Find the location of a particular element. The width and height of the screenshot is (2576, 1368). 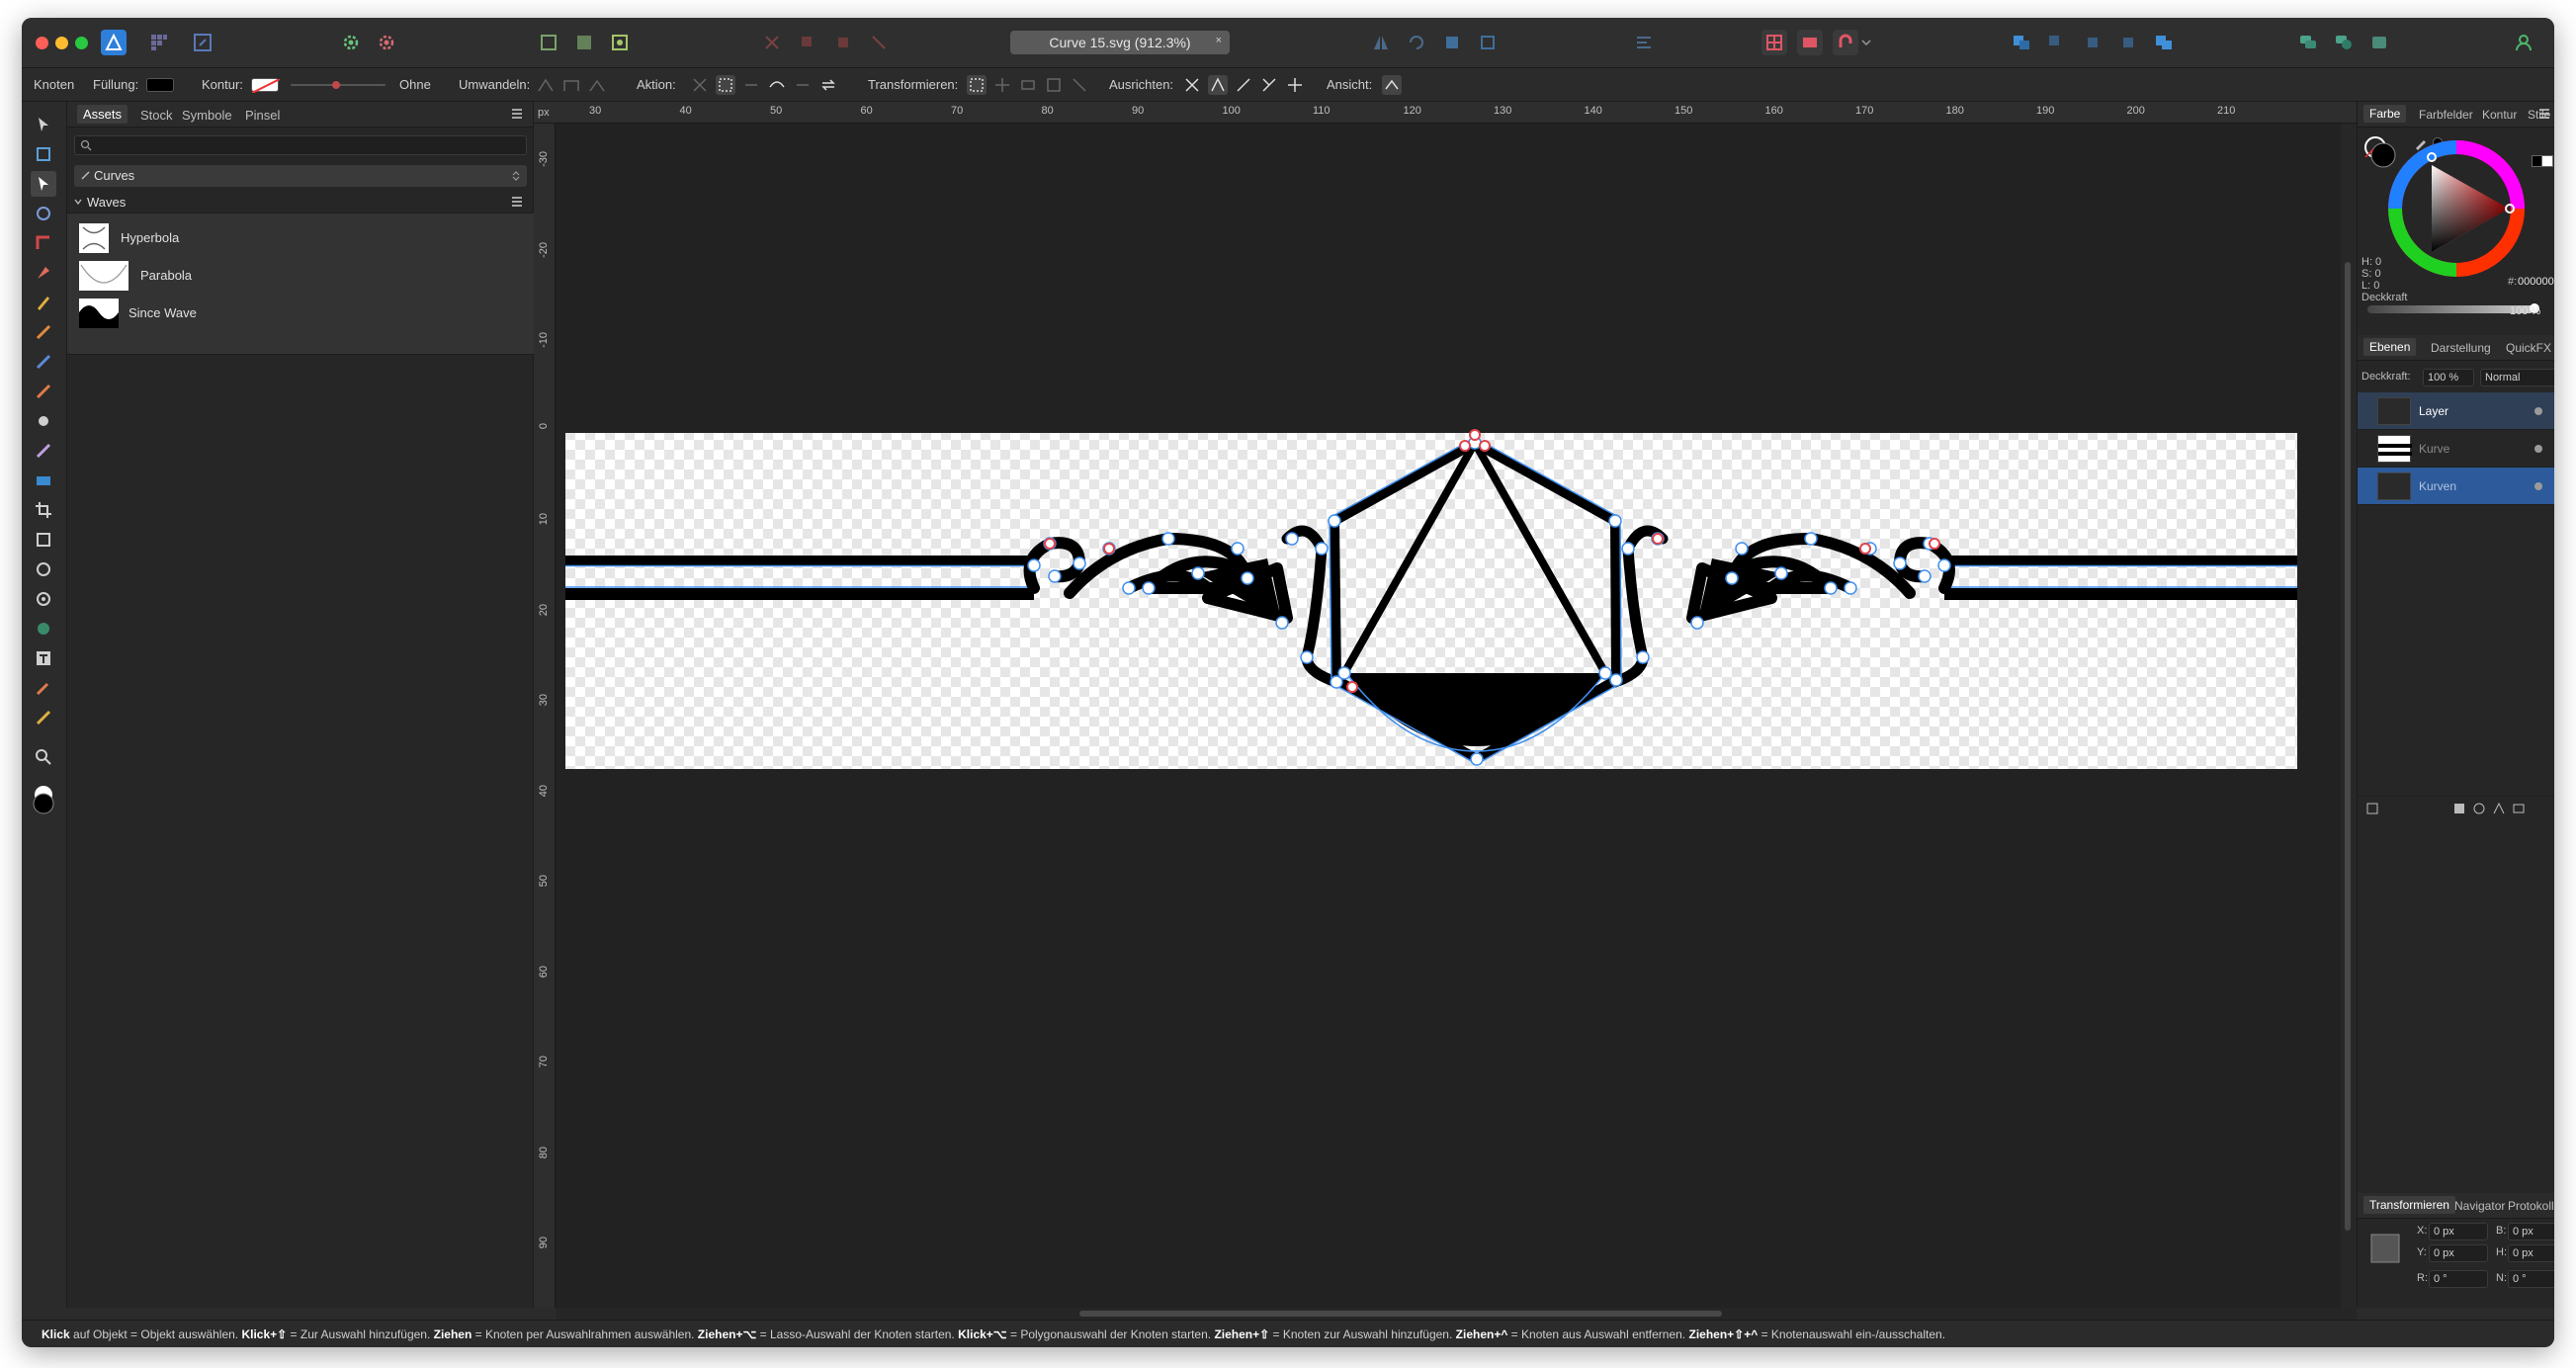

rectangle-tool-icon is located at coordinates (43, 540).